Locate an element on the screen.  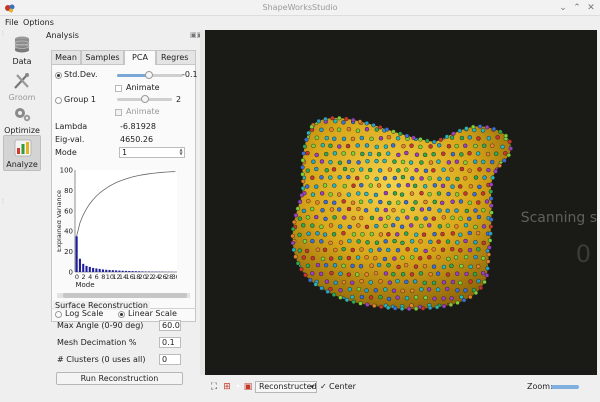
clusters-spinbox: 0 is located at coordinates (170, 359).